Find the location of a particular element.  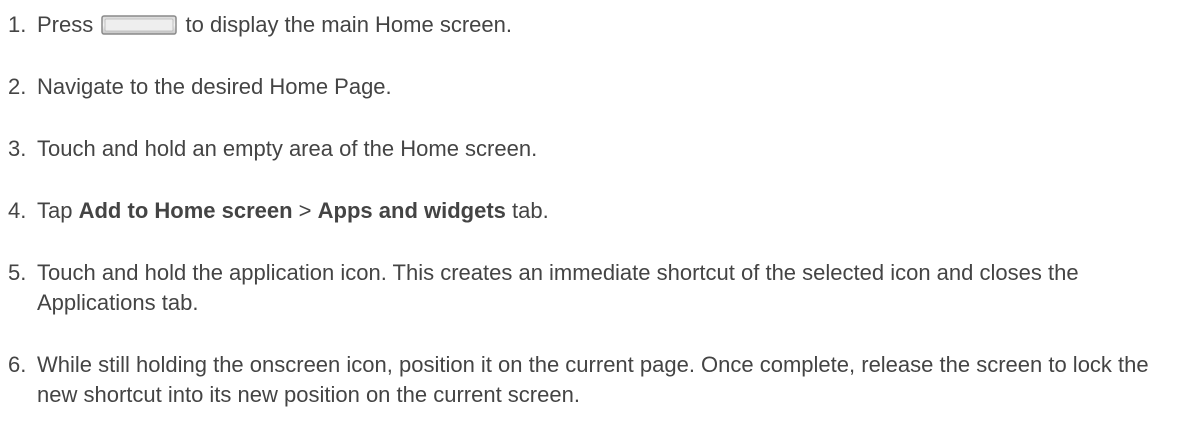

step-2: 2. Navigate to the desired Home Page. is located at coordinates (600, 87).